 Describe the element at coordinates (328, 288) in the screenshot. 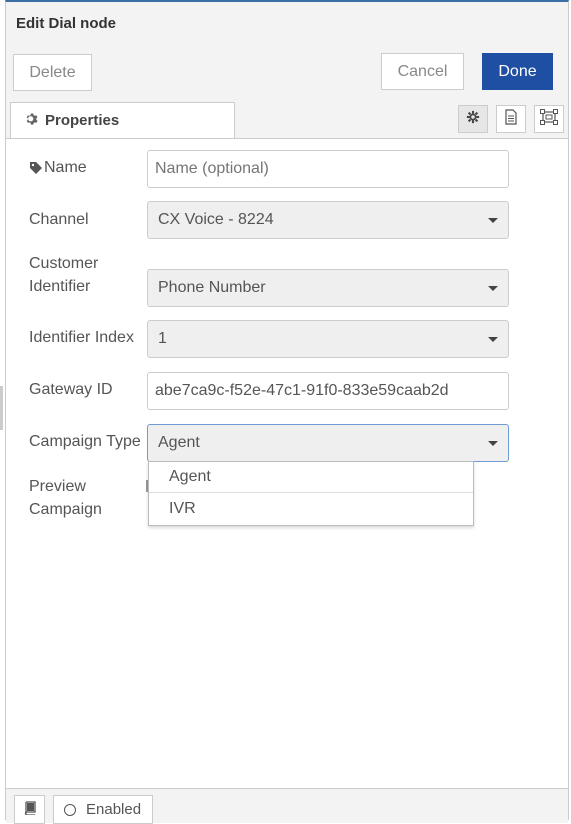

I see `customer-identifier-select: Phone Number` at that location.